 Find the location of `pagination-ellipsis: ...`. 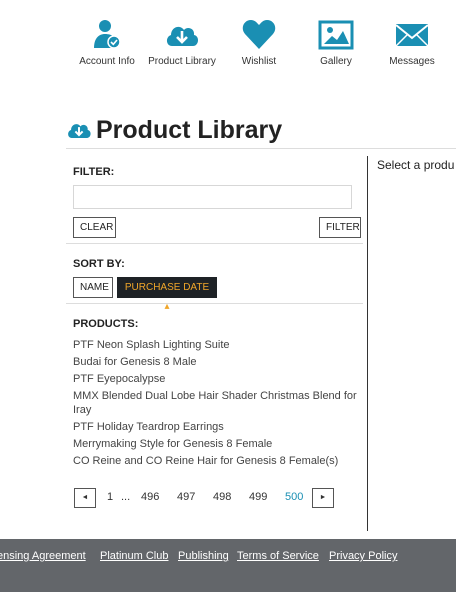

pagination-ellipsis: ... is located at coordinates (126, 497).